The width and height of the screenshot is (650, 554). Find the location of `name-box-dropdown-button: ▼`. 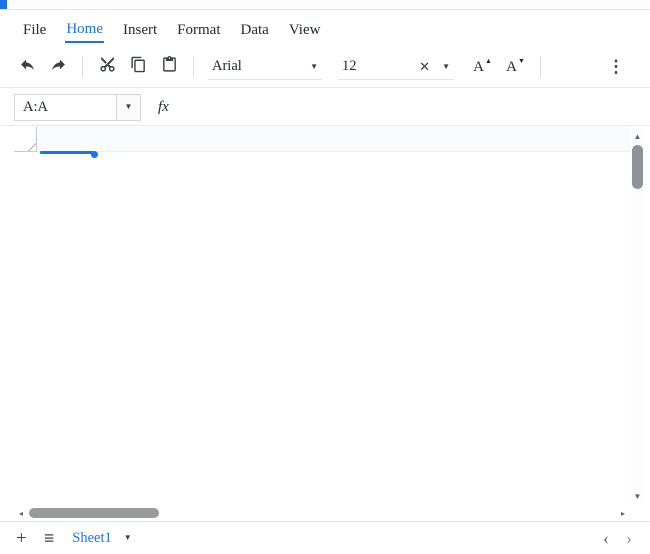

name-box-dropdown-button: ▼ is located at coordinates (128, 107).